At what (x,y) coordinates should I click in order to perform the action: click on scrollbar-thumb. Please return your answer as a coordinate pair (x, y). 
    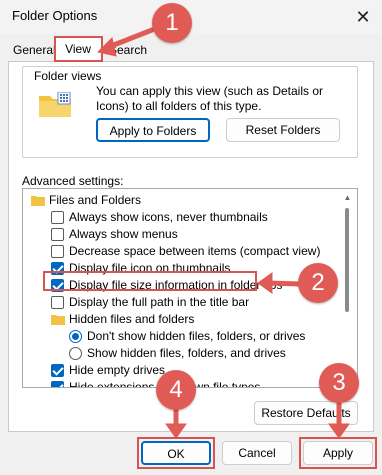
    Looking at the image, I should click on (347, 260).